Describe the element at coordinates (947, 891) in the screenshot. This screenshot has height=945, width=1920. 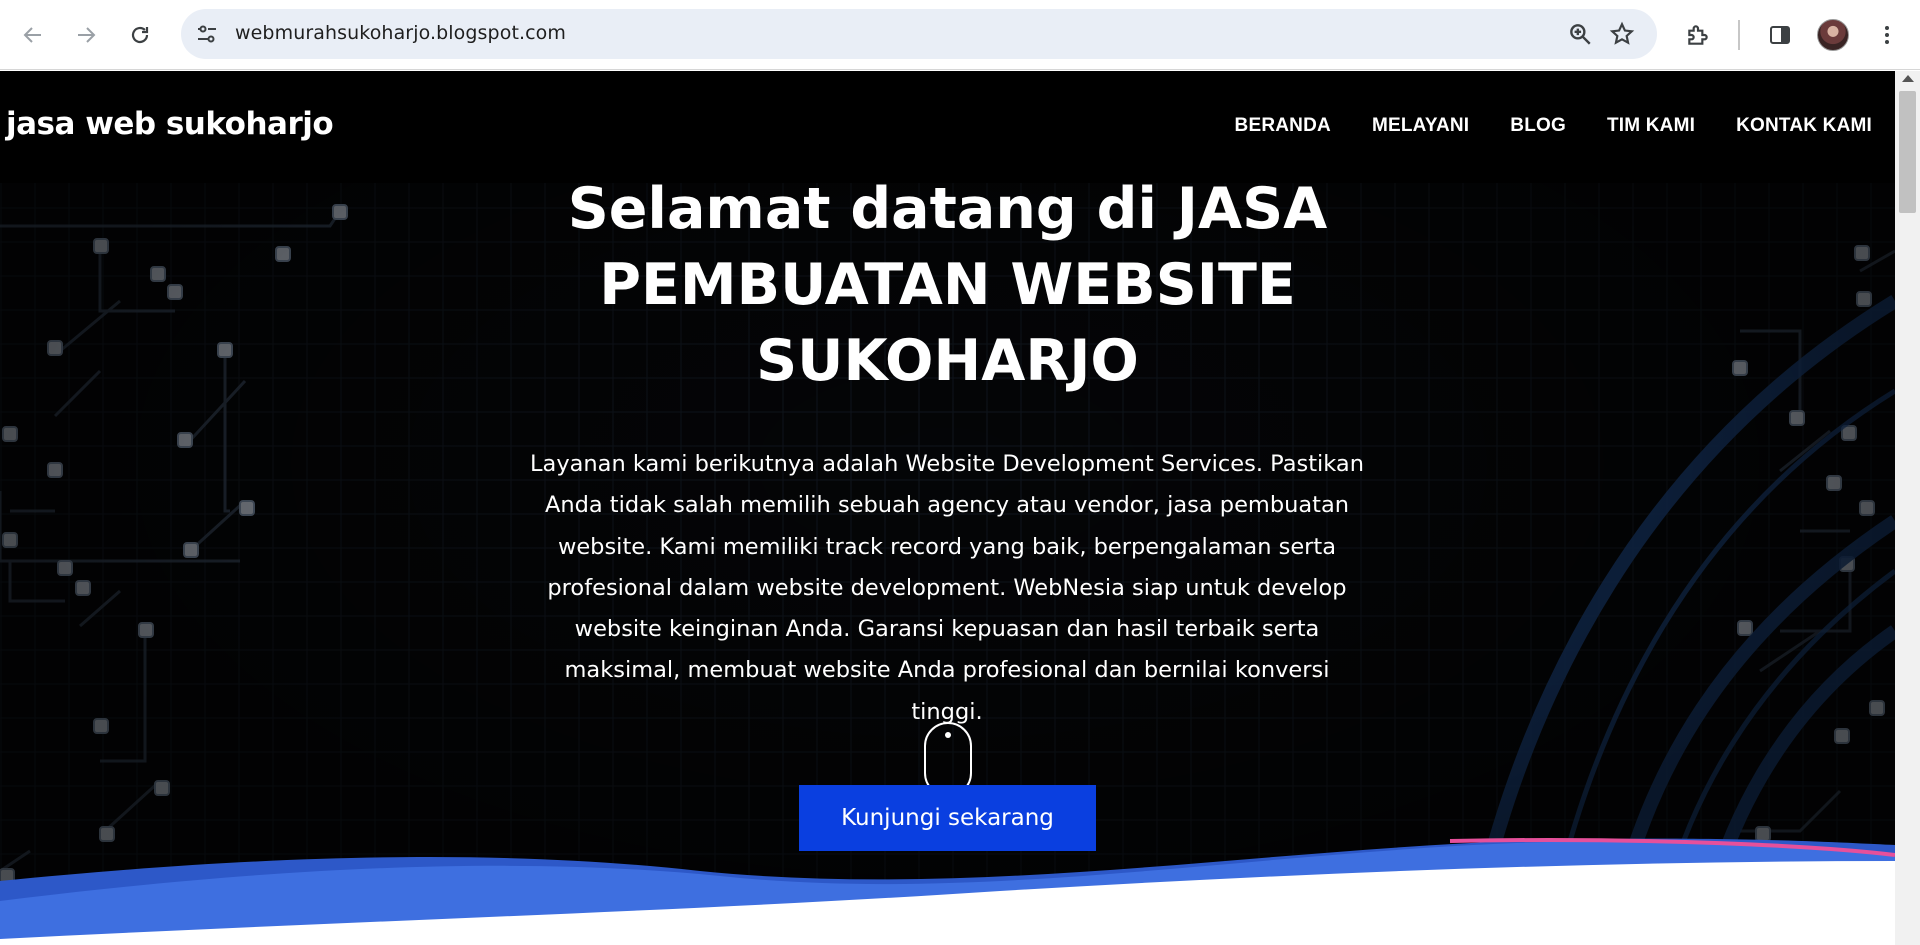
I see `hero-bottom-wave` at that location.